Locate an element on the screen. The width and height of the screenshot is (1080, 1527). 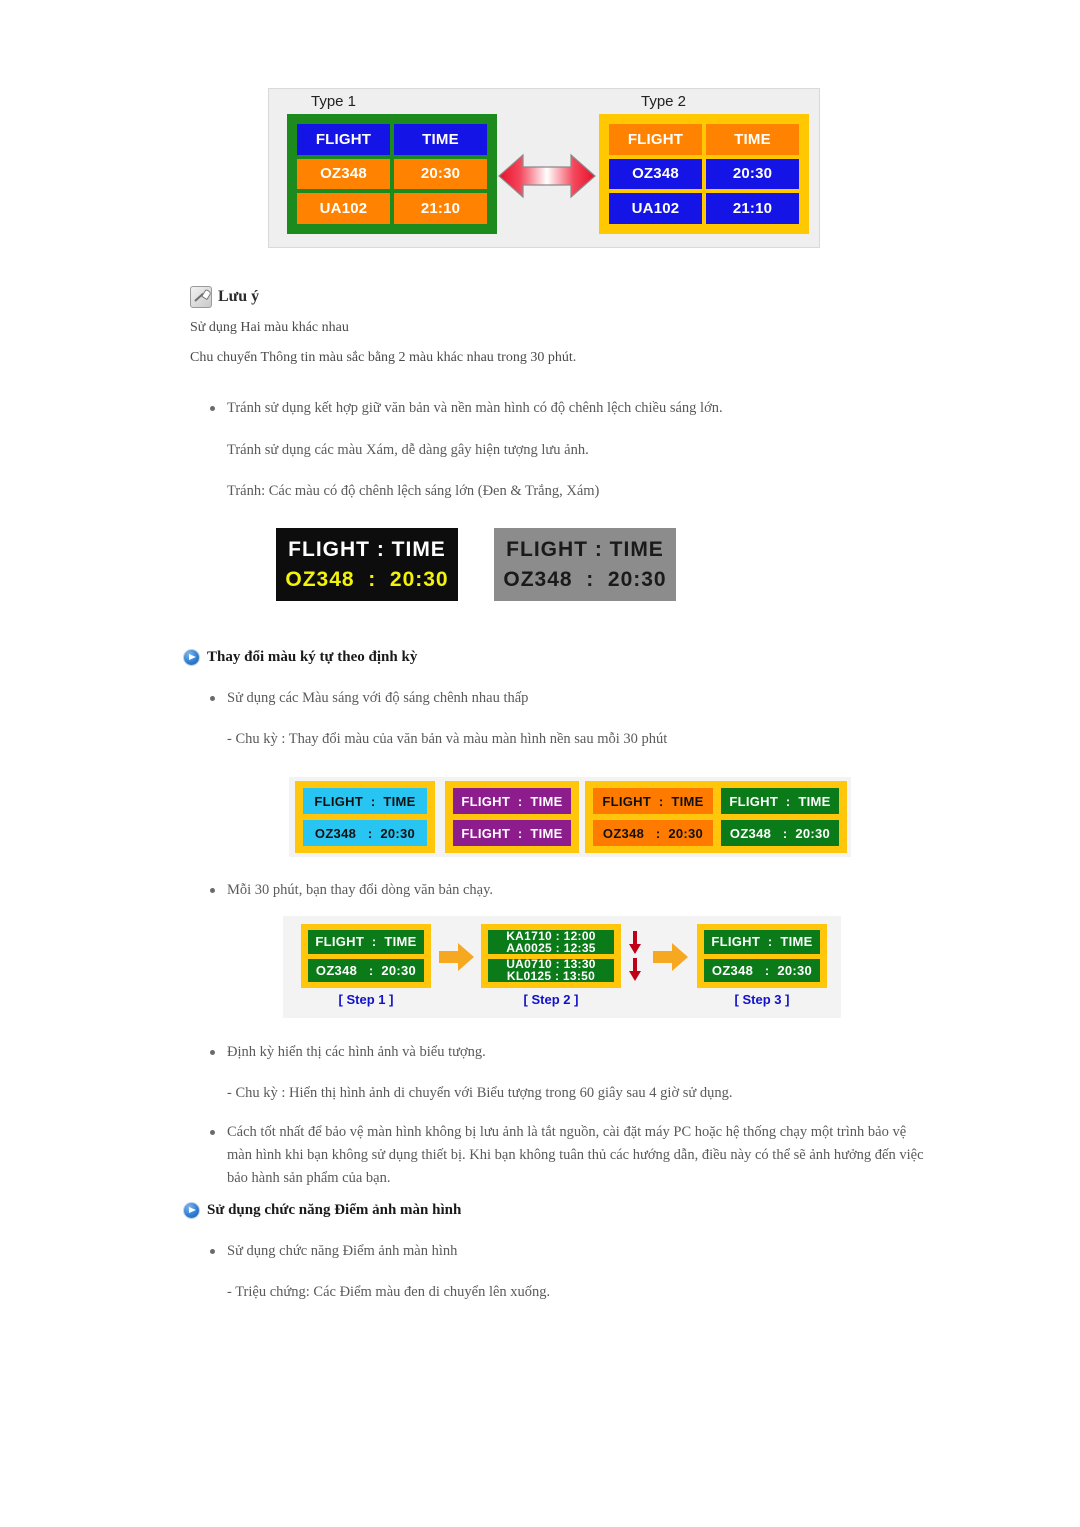
board1-cell-flight: FLIGHT is located at coordinates (343, 139).